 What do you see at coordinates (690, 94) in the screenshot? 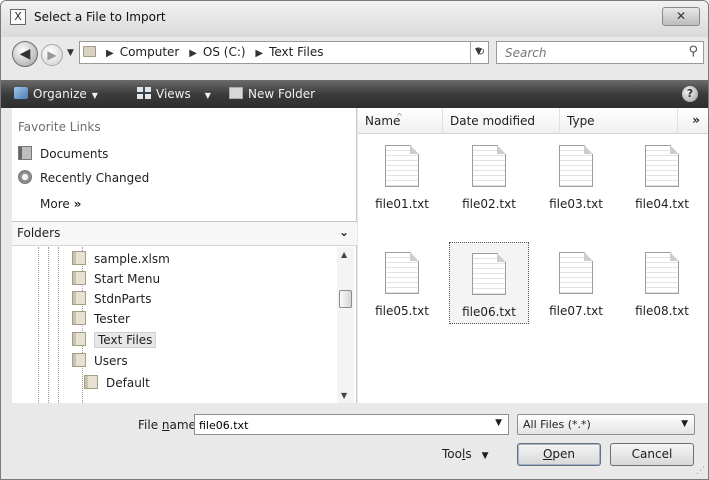
I see `help-icon: ?` at bounding box center [690, 94].